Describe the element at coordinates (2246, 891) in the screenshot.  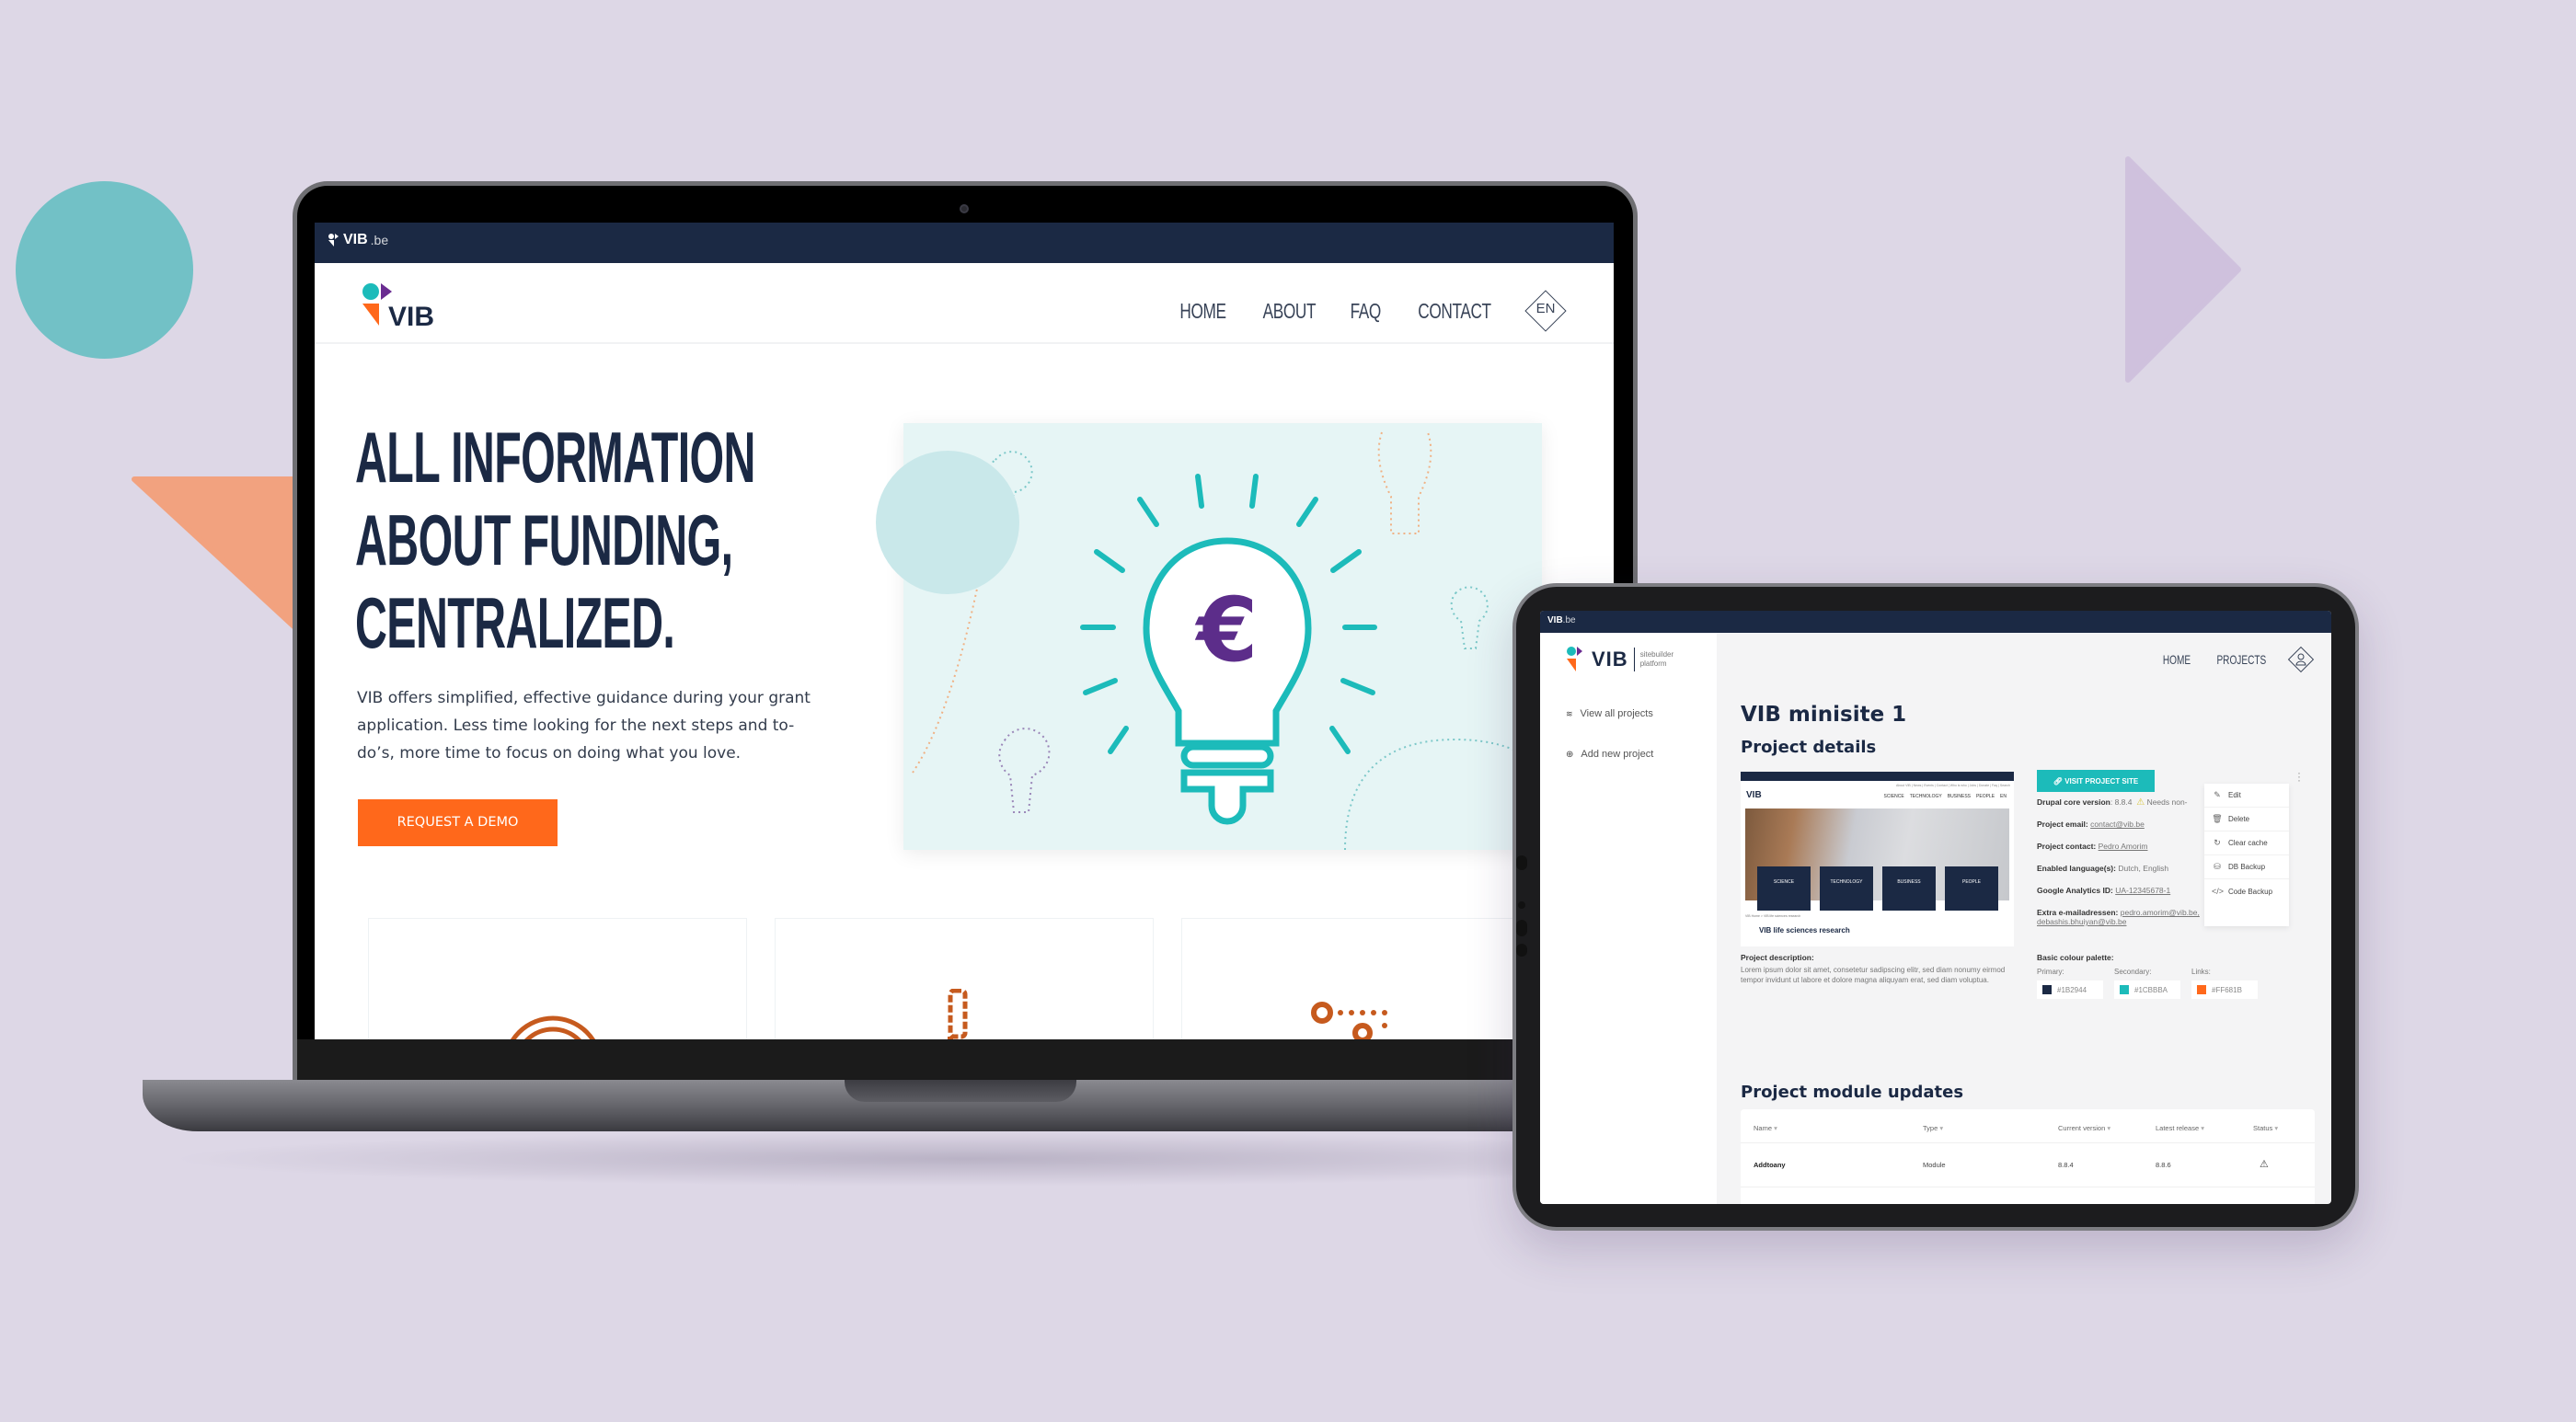
I see `menu-item-code-backup: </> Code Backup` at that location.